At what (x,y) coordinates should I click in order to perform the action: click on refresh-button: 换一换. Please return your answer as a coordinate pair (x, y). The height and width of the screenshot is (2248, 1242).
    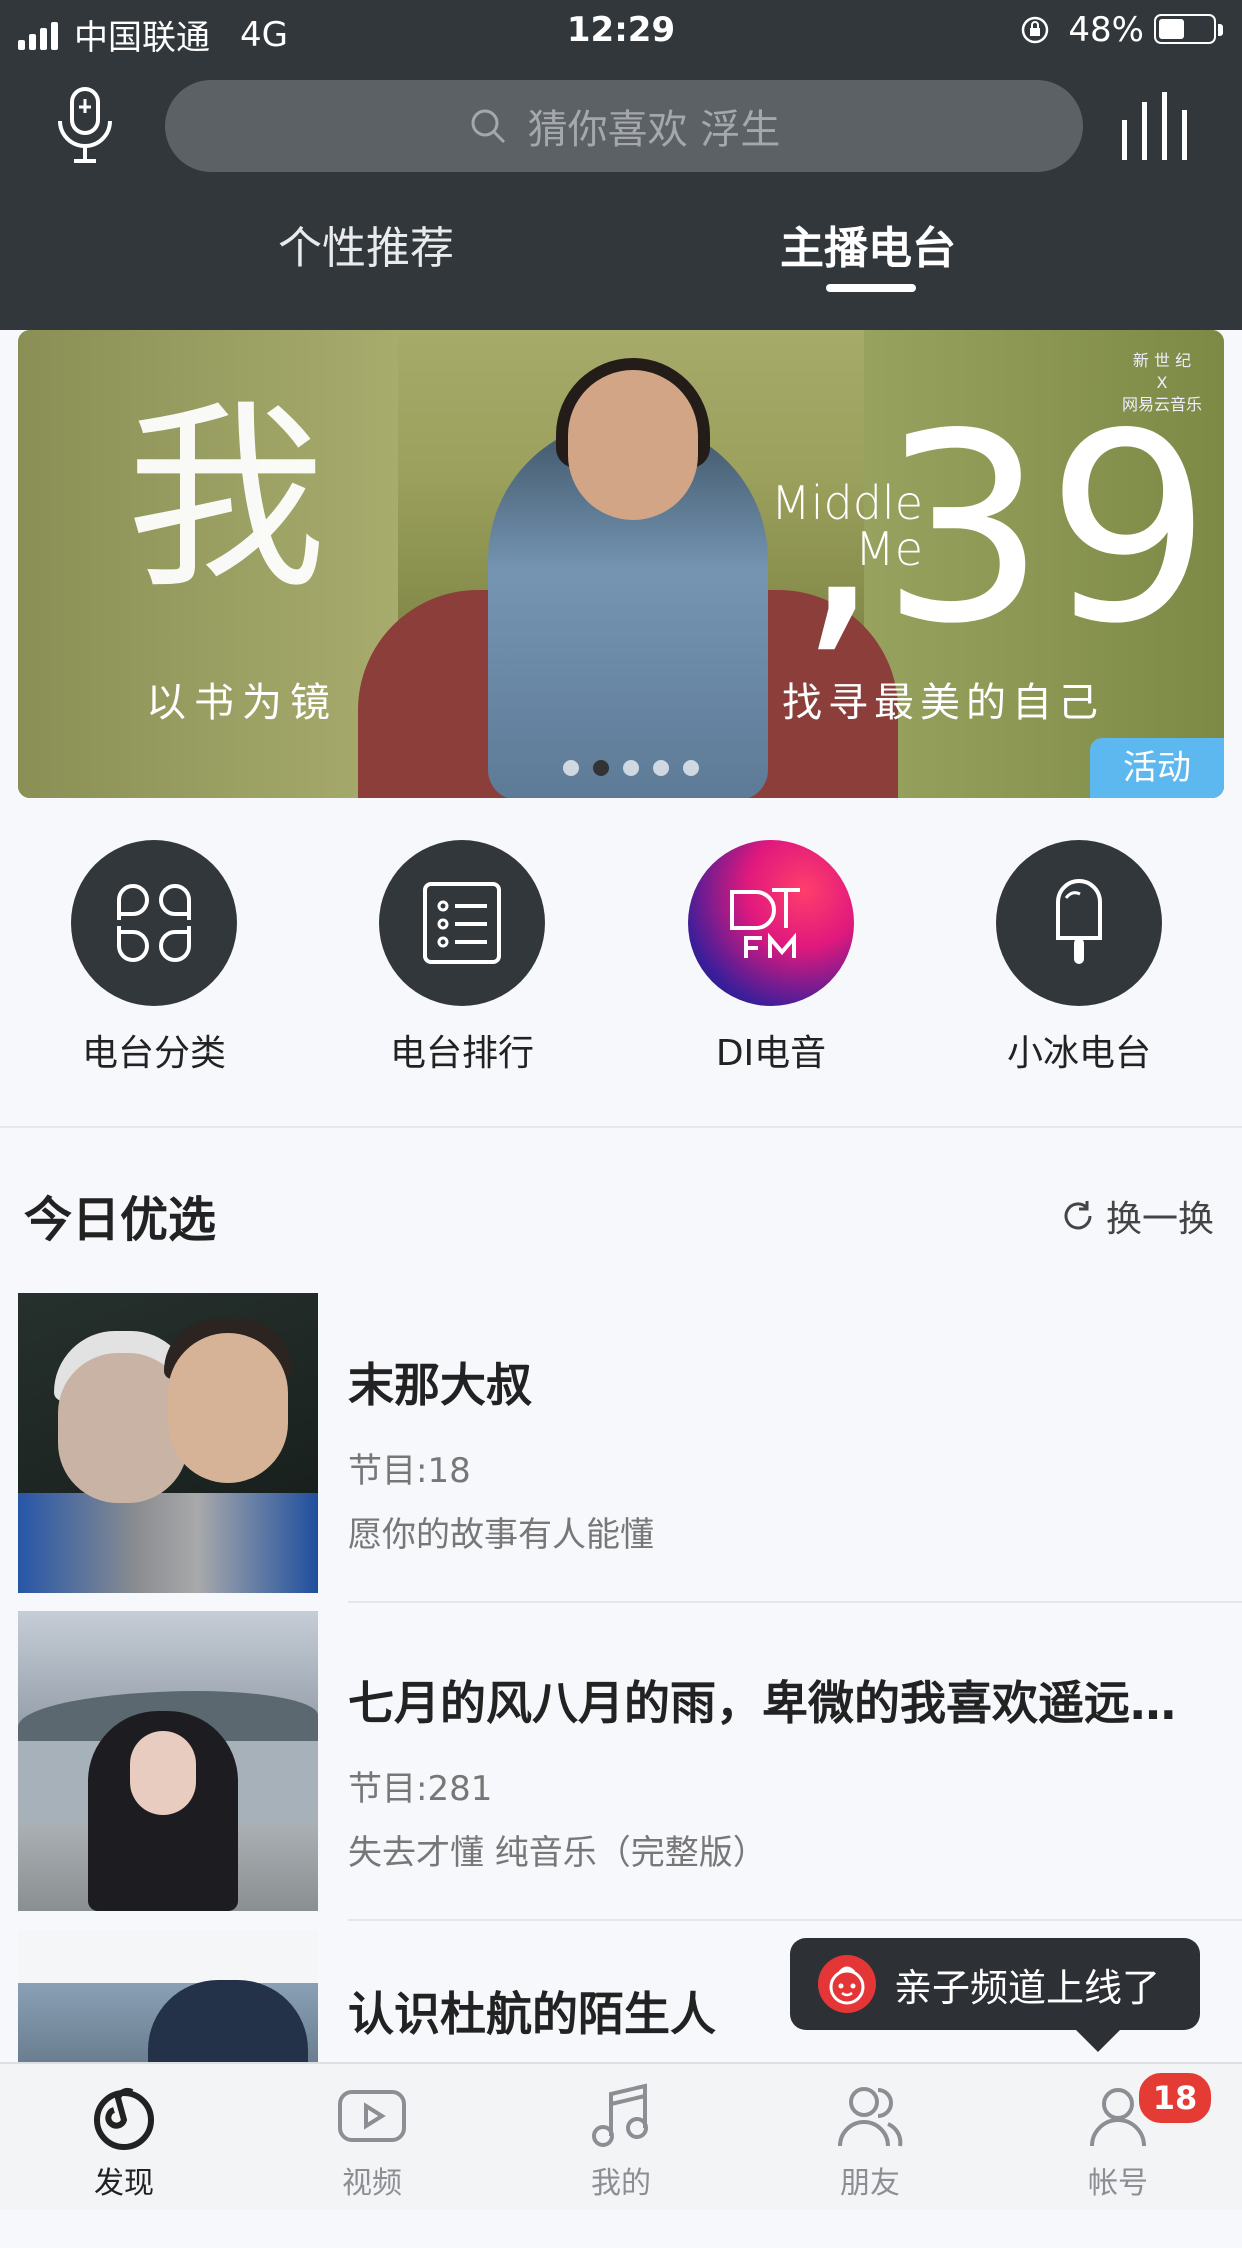
    Looking at the image, I should click on (1137, 1216).